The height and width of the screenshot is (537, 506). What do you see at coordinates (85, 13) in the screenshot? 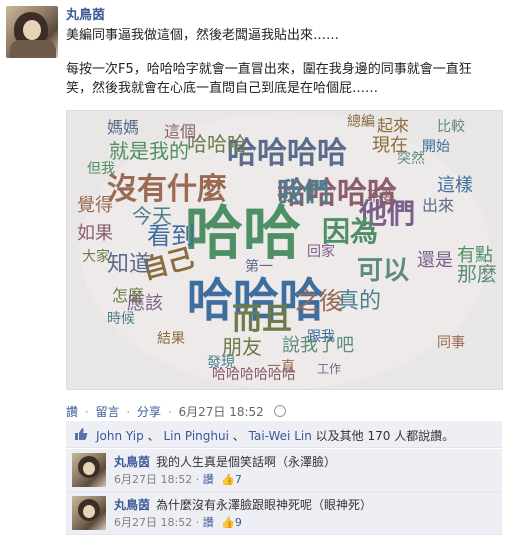
I see `post-author: 丸鳥茵` at bounding box center [85, 13].